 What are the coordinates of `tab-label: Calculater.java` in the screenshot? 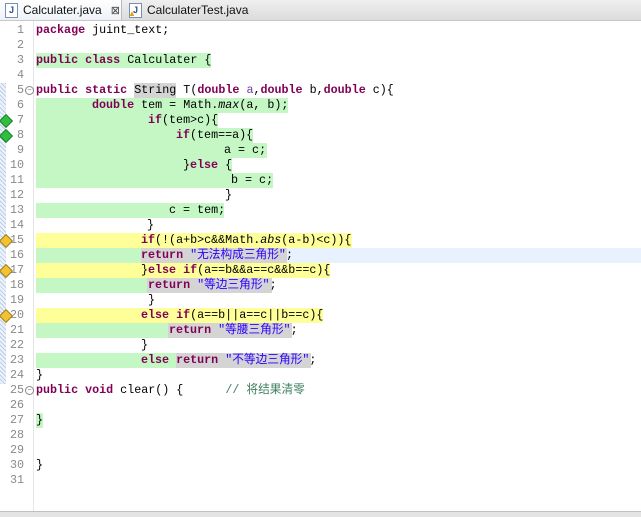 It's located at (62, 10).